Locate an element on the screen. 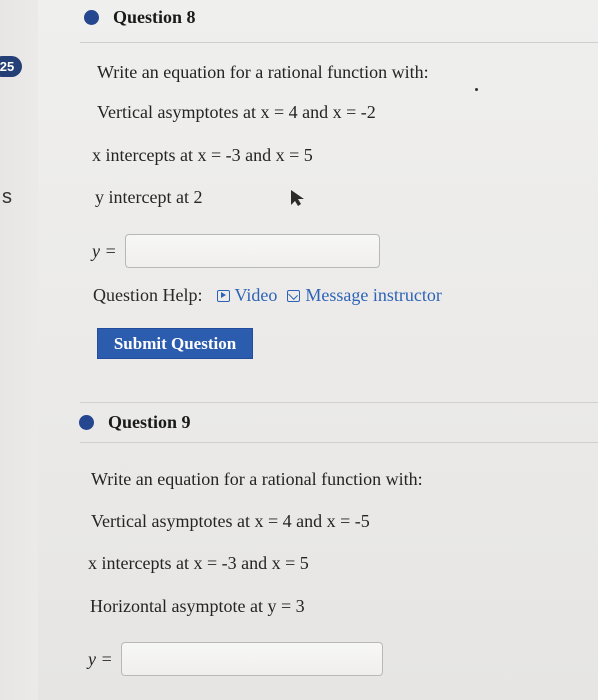 This screenshot has height=700, width=598. video-icon is located at coordinates (223, 295).